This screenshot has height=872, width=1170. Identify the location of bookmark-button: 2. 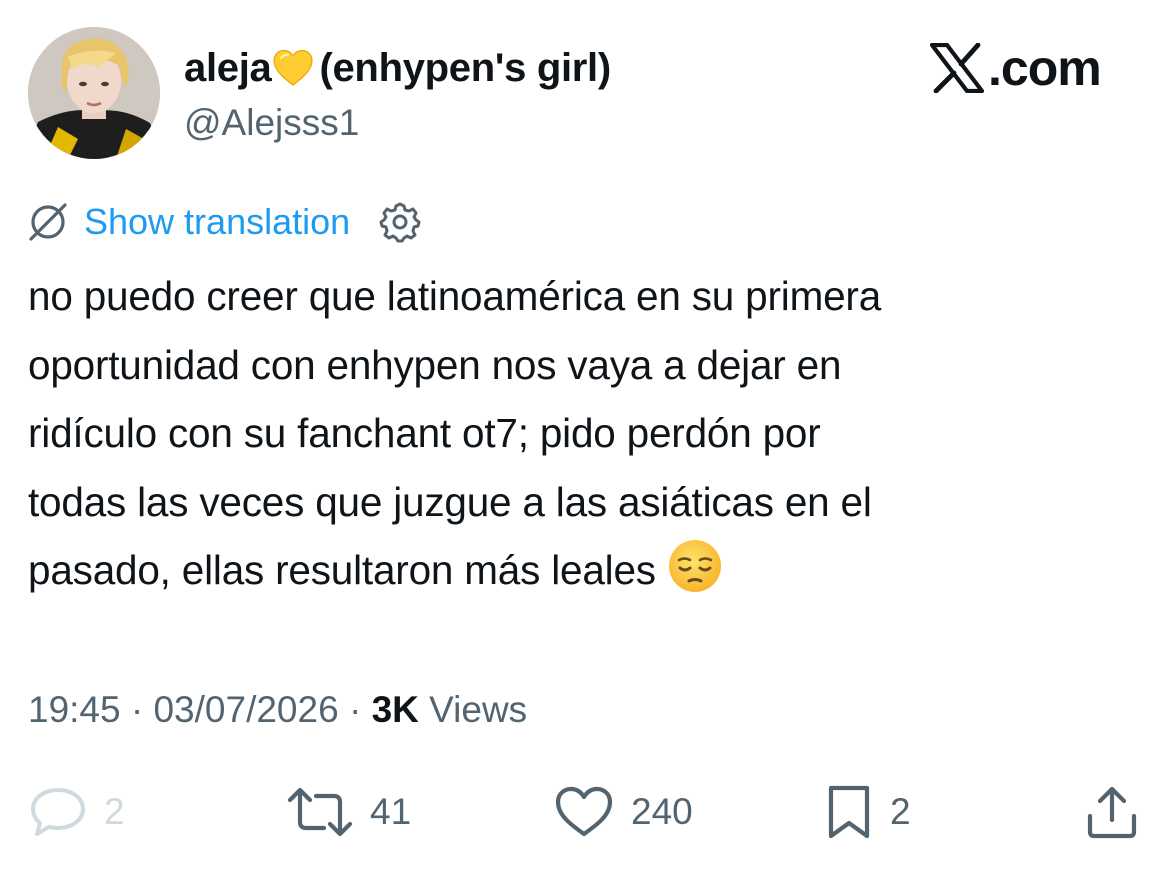
(867, 812).